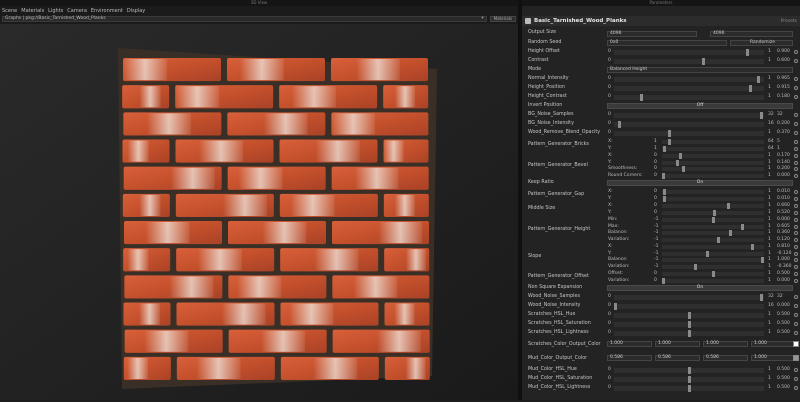 This screenshot has width=800, height=402. Describe the element at coordinates (783, 87) in the screenshot. I see `value-field: 0.915` at that location.